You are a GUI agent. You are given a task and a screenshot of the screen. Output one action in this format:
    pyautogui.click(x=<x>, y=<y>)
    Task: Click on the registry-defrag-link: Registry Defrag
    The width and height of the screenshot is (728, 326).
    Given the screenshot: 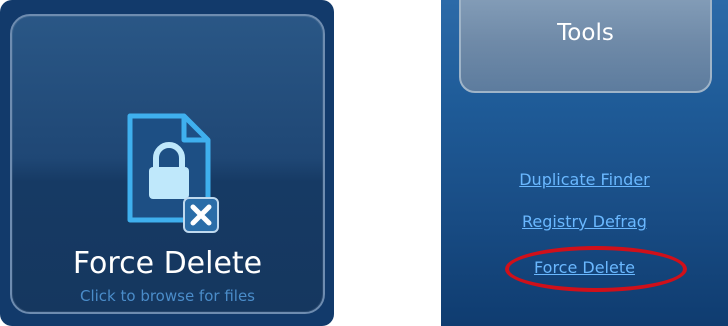 What is the action you would take?
    pyautogui.click(x=584, y=221)
    